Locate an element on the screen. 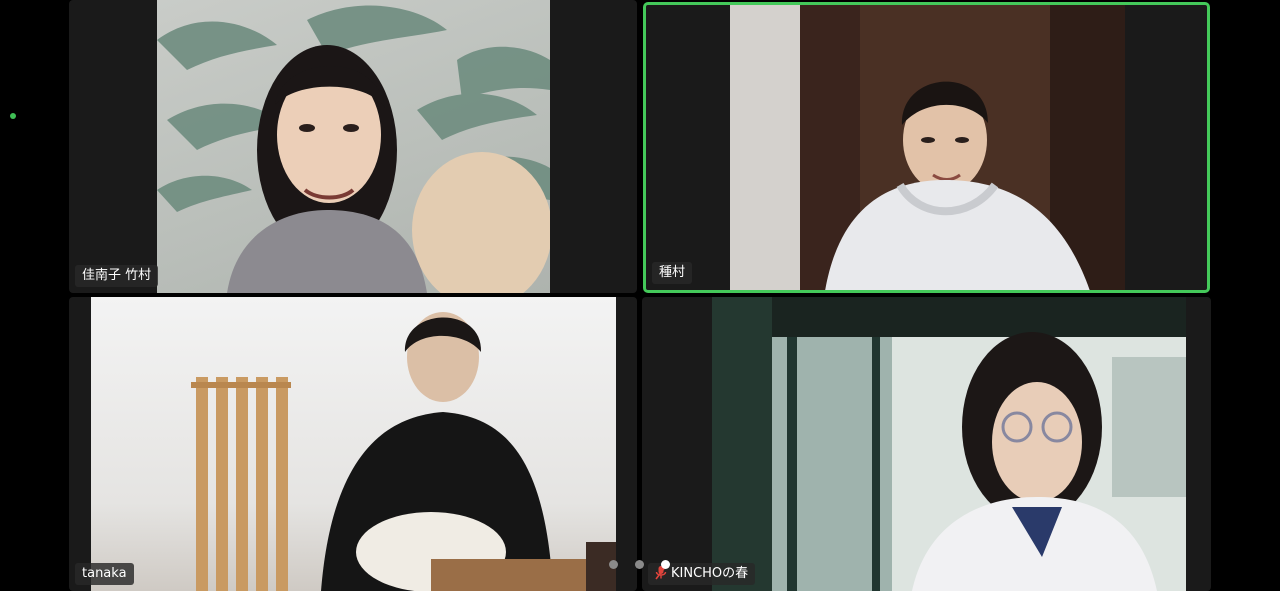 This screenshot has width=1280, height=591. participant-name-tag: 種村 is located at coordinates (672, 273).